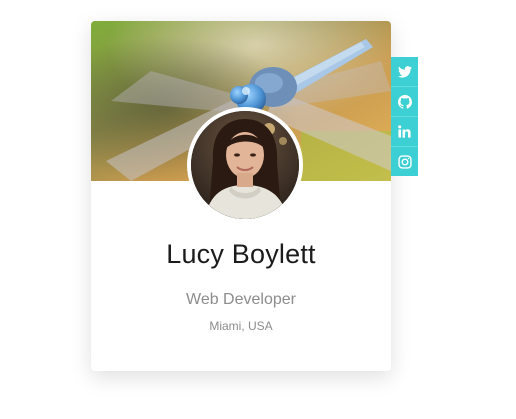 This screenshot has height=419, width=516. Describe the element at coordinates (241, 299) in the screenshot. I see `profile-title: Web Developer` at that location.